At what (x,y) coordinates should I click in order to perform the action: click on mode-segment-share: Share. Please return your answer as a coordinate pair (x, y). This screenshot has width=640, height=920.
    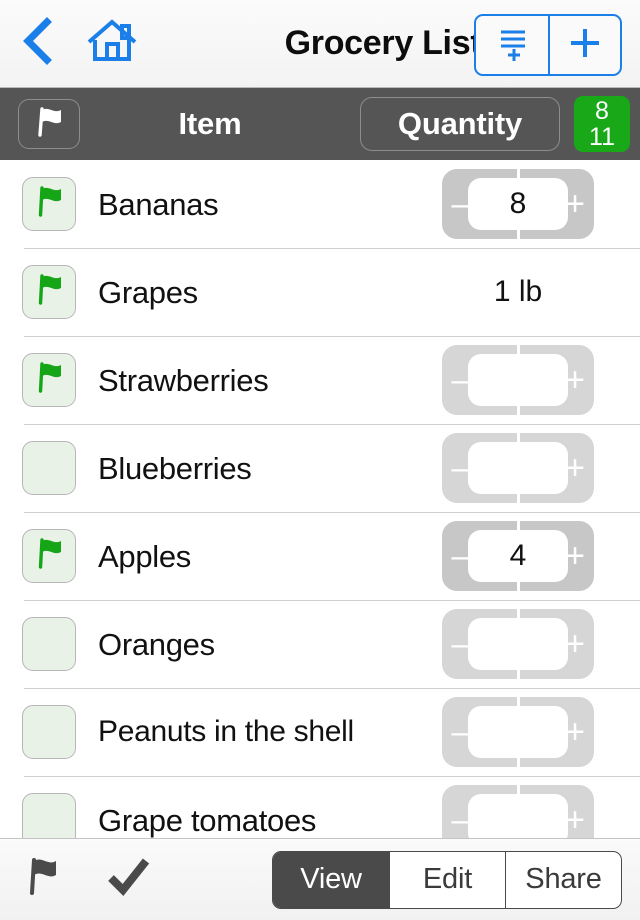
    Looking at the image, I should click on (563, 879).